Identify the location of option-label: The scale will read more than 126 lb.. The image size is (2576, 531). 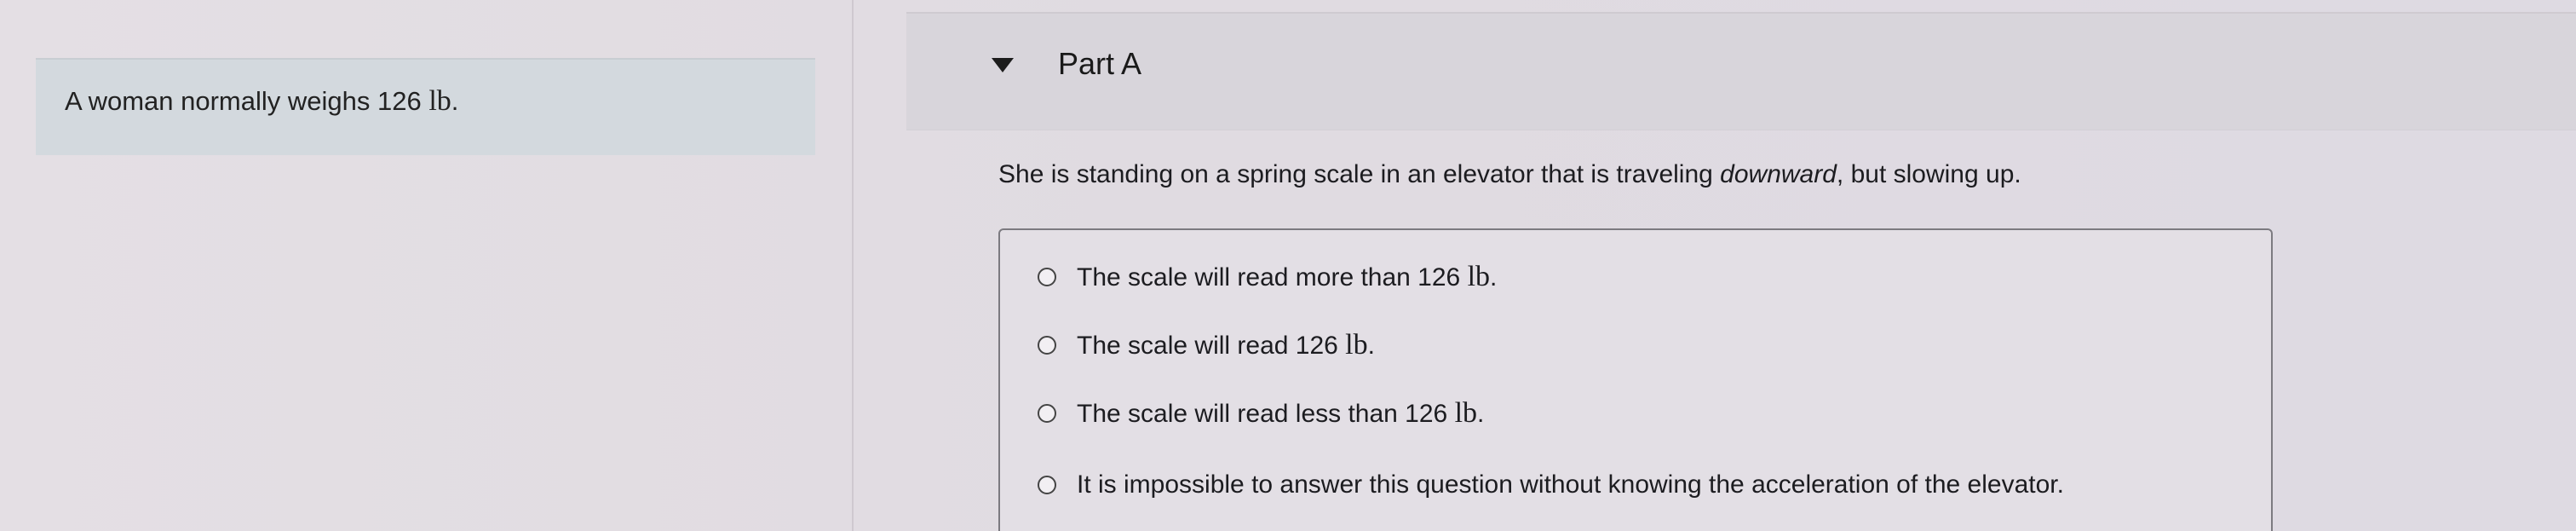
(1287, 277).